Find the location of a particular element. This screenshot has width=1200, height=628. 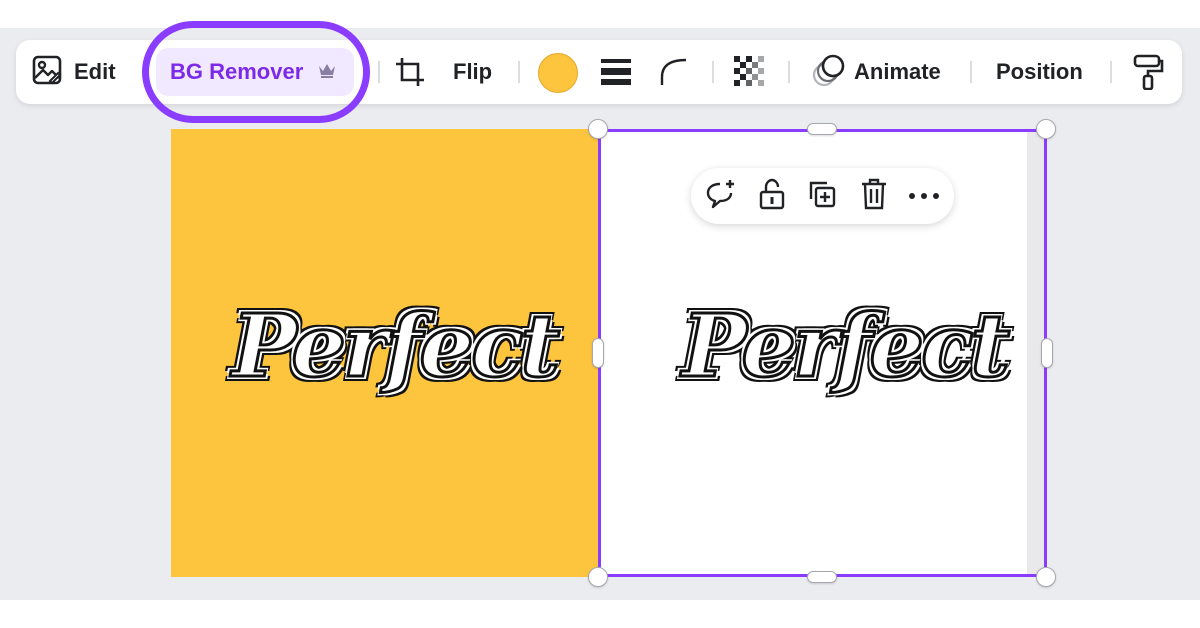

element-context-menu is located at coordinates (822, 196).